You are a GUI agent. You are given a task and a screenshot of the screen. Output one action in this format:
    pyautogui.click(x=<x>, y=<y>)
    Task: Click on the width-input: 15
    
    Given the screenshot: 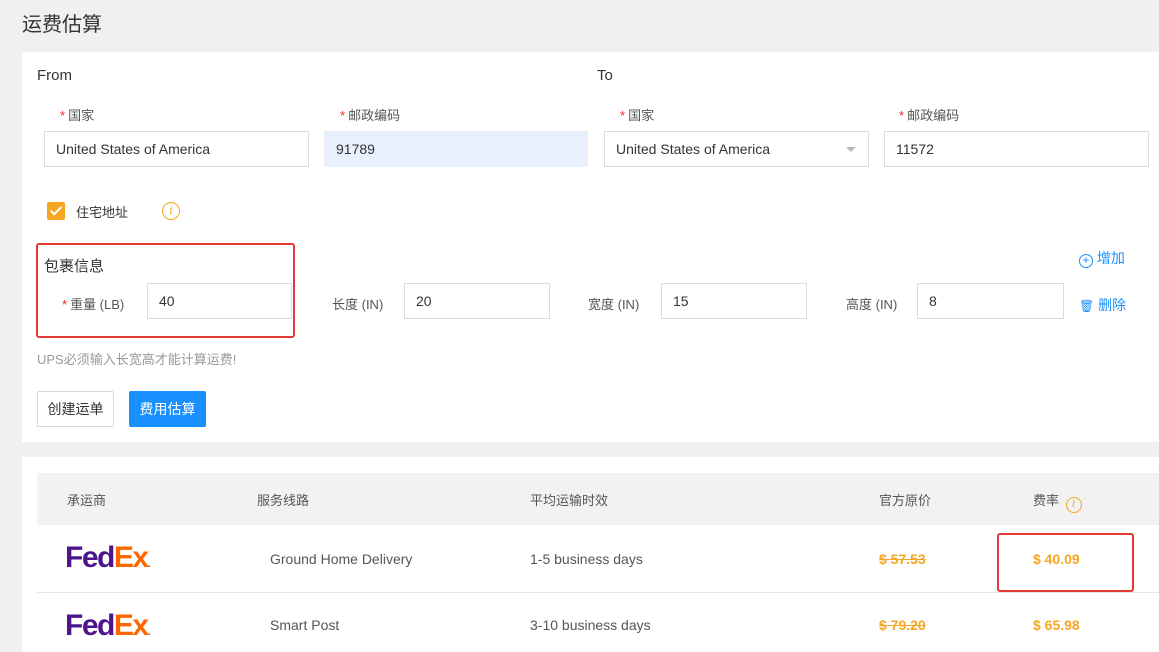 What is the action you would take?
    pyautogui.click(x=734, y=301)
    